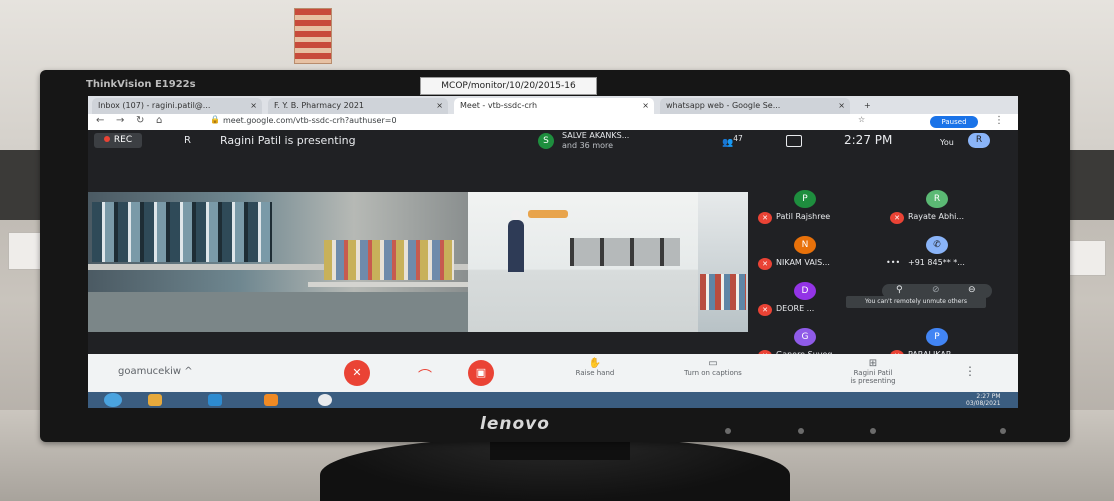 The height and width of the screenshot is (501, 1114). I want to click on rec-label: REC, so click(123, 140).